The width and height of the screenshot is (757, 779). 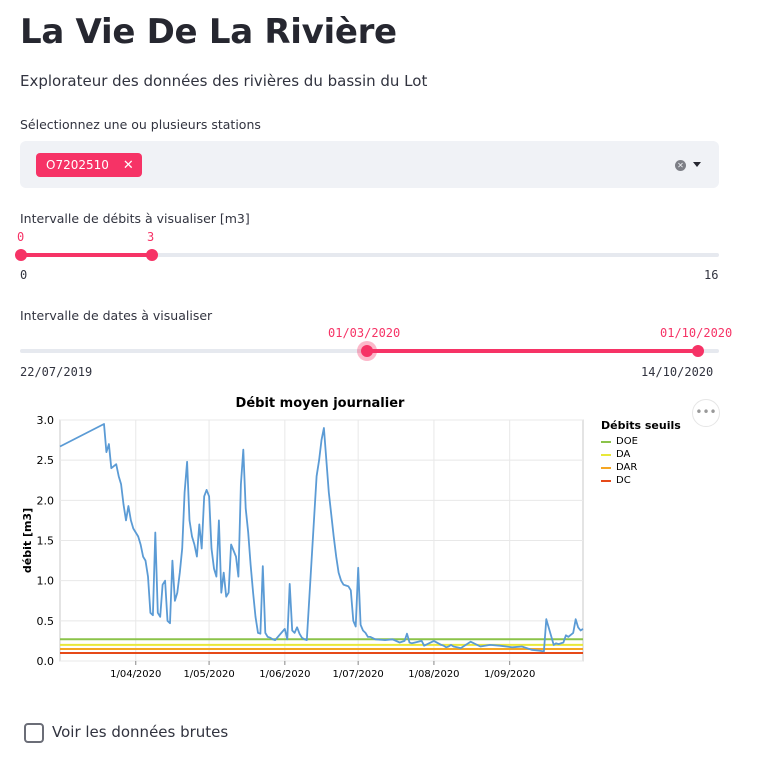 What do you see at coordinates (606, 441) in the screenshot?
I see `legend-swatch-doe` at bounding box center [606, 441].